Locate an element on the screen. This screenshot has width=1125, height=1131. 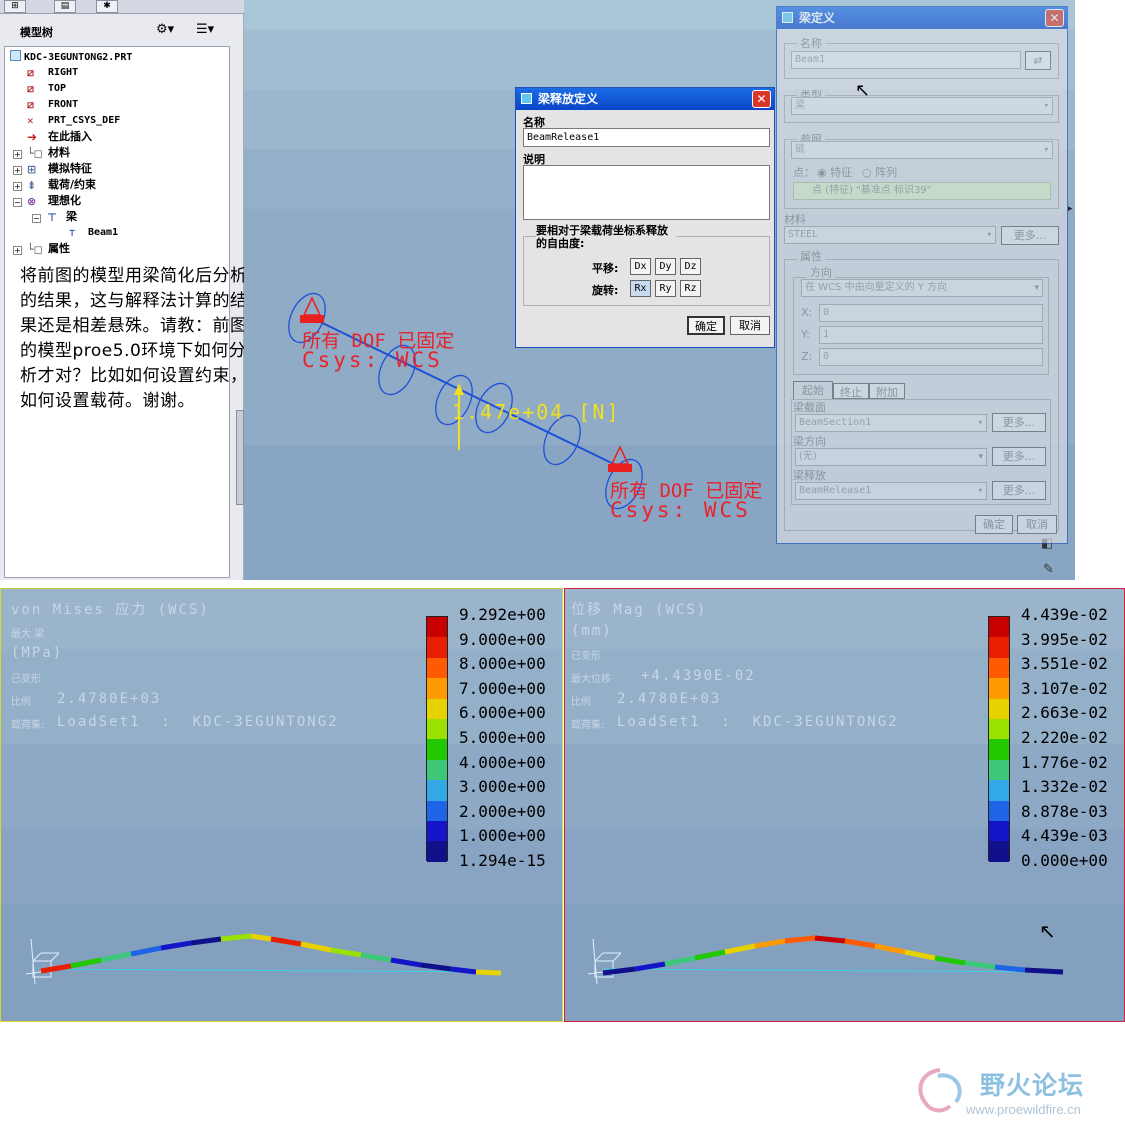
release-select: BeamRelease1 is located at coordinates (891, 491).